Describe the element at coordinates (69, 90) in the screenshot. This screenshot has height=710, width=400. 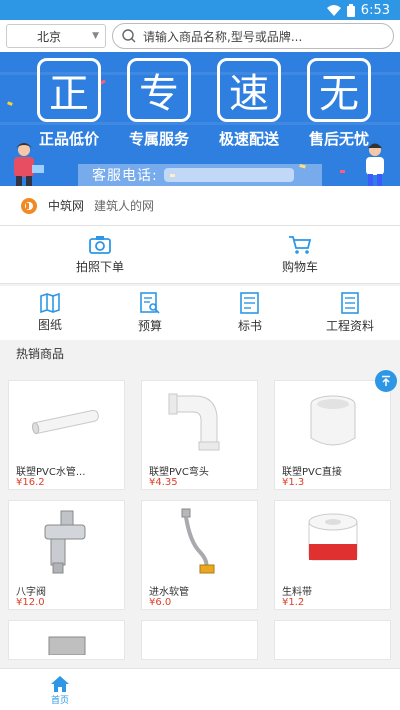
I see `badge-char: 正` at that location.